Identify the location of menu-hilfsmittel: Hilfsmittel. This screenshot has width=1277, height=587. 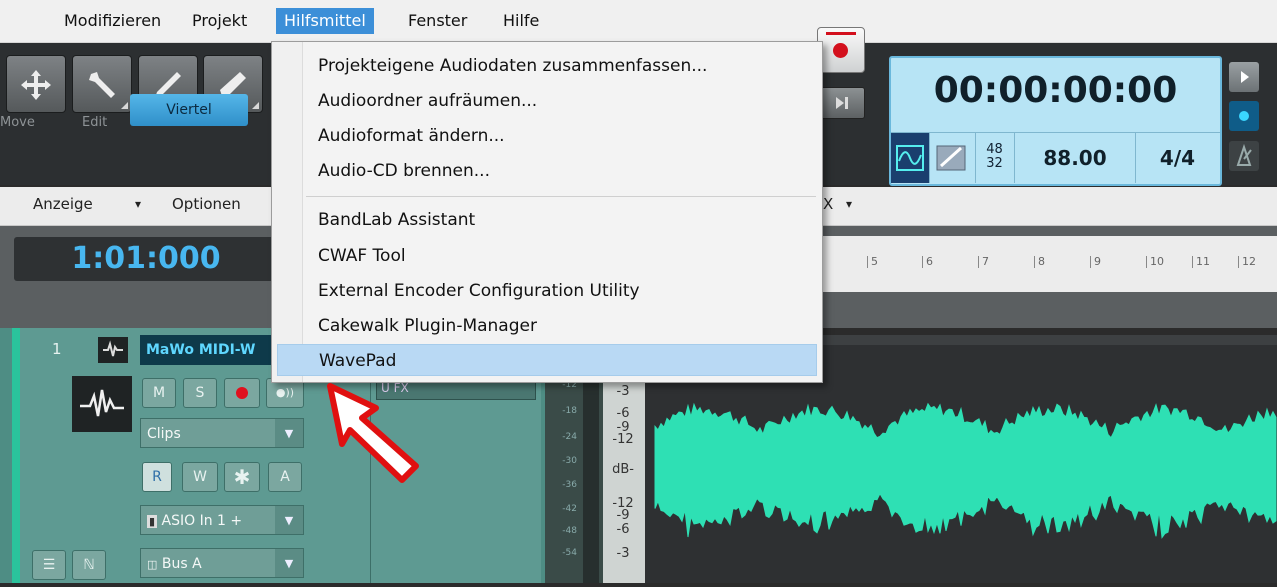
(325, 21).